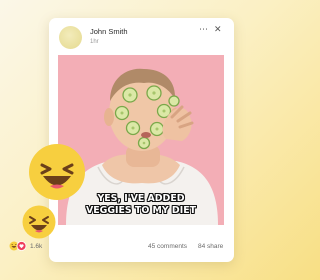 The width and height of the screenshot is (320, 280). Describe the element at coordinates (21, 246) in the screenshot. I see `love-reaction-icon` at that location.